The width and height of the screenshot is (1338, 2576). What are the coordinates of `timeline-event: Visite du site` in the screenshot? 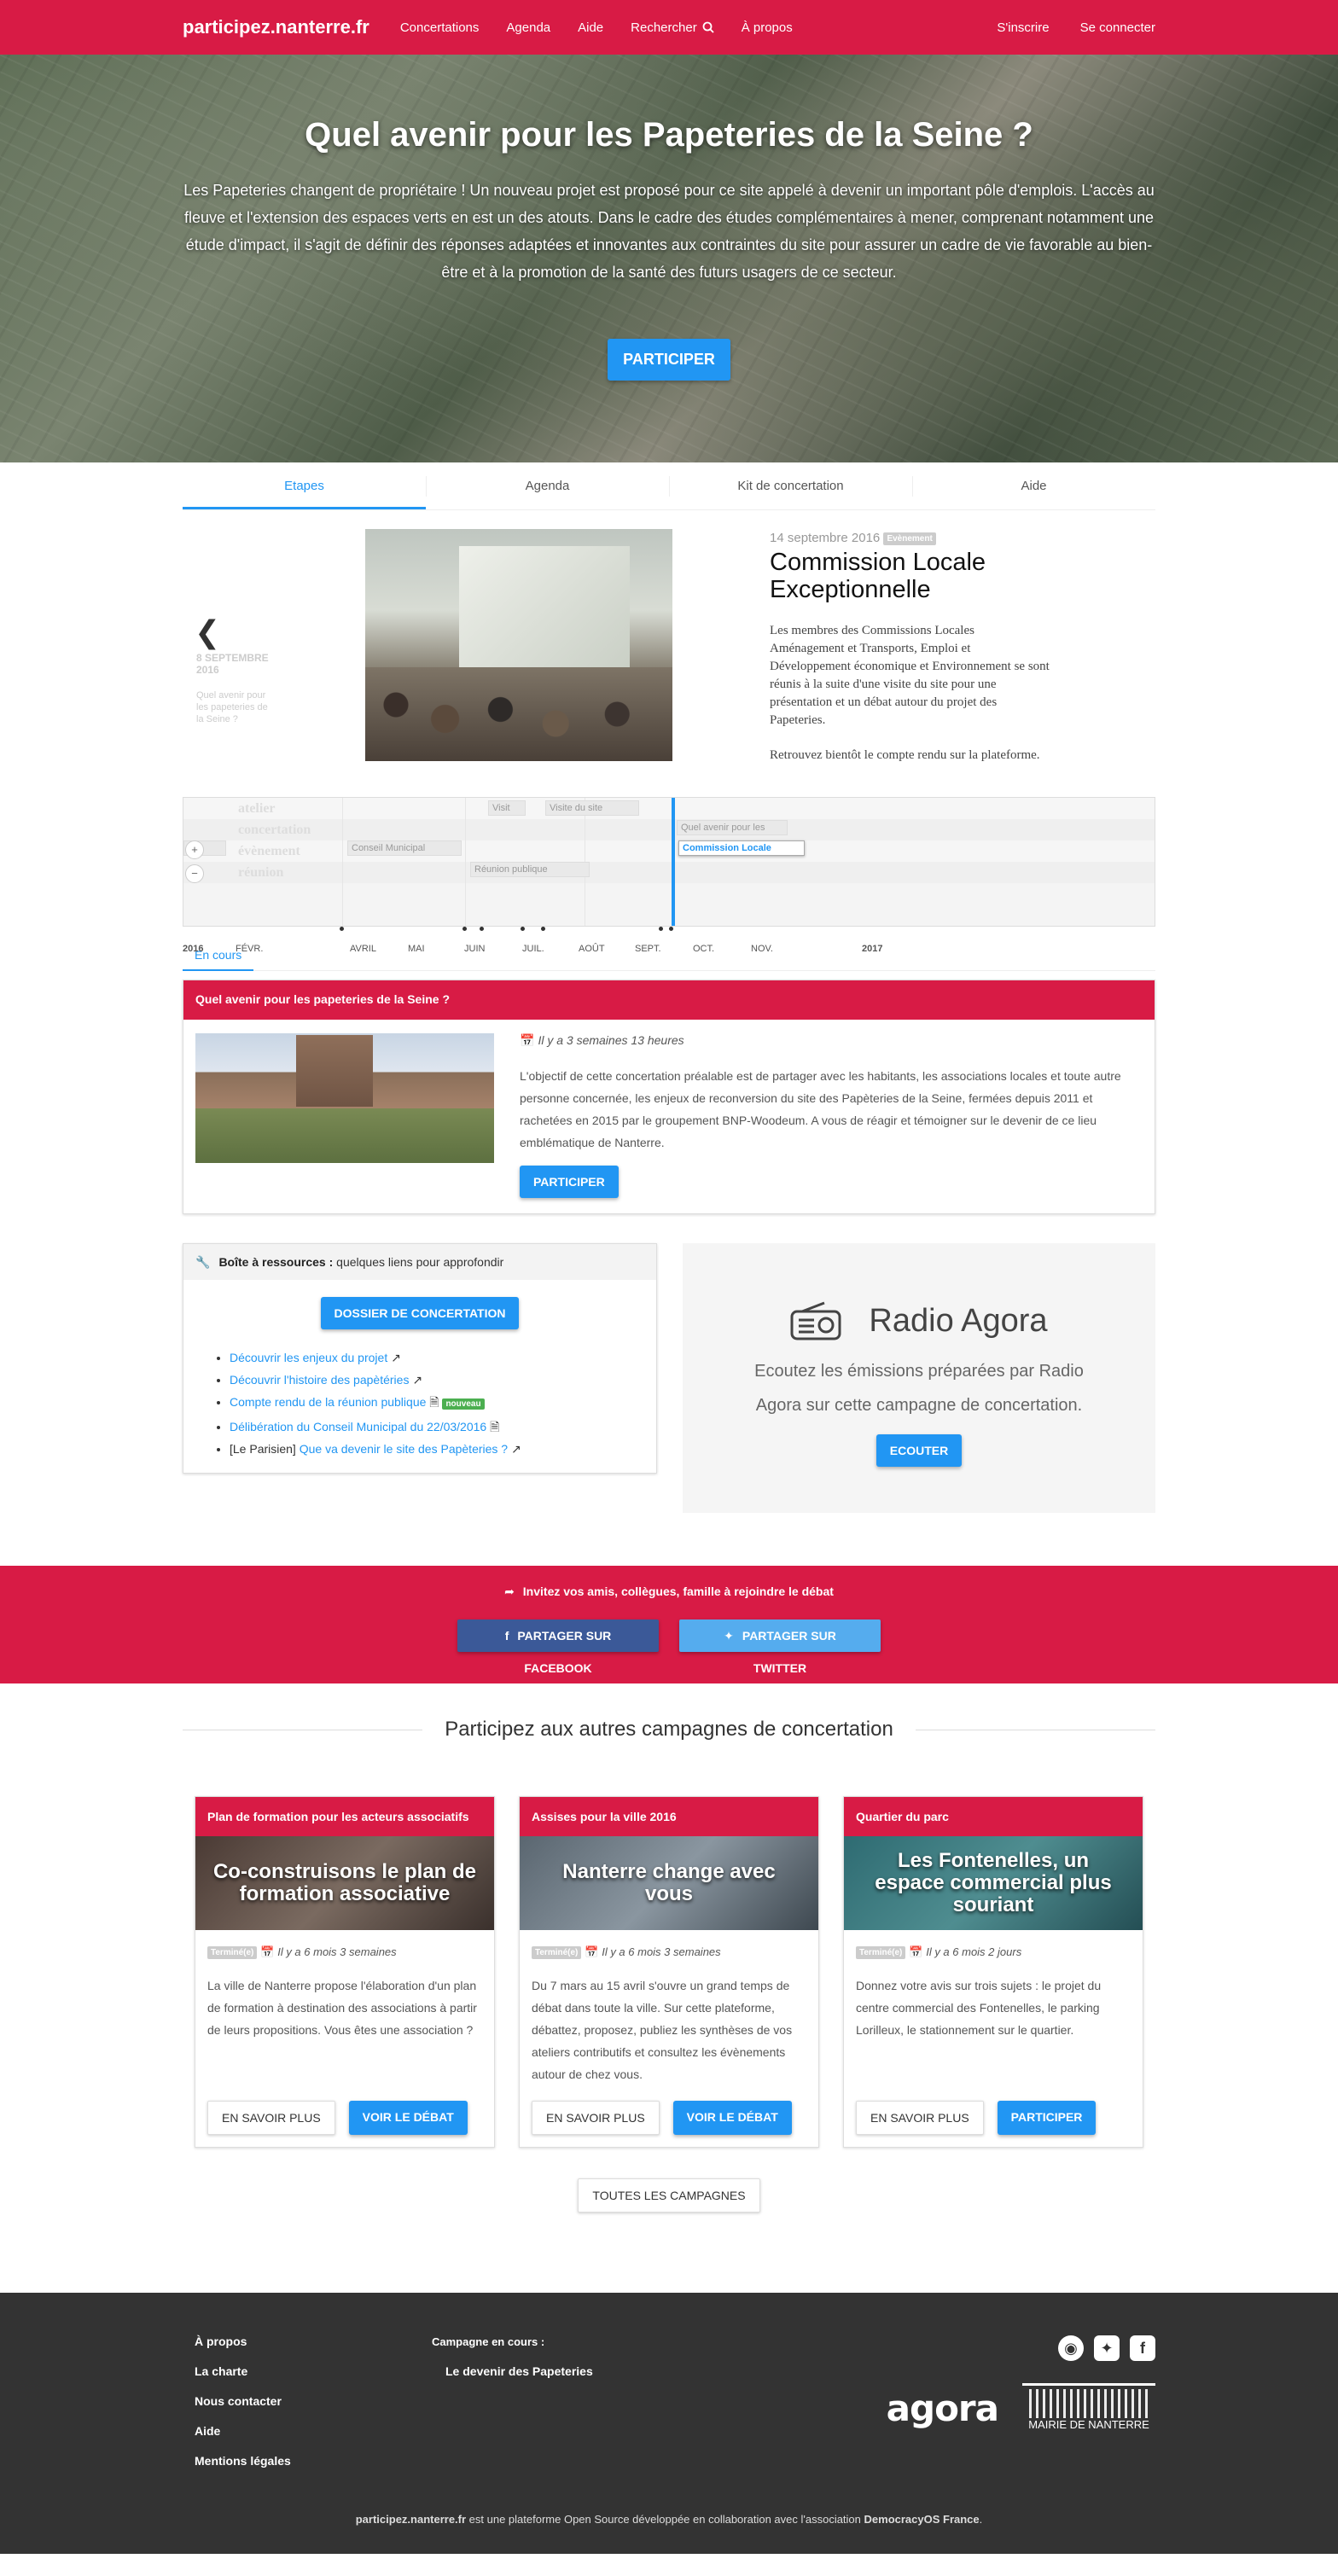 It's located at (592, 808).